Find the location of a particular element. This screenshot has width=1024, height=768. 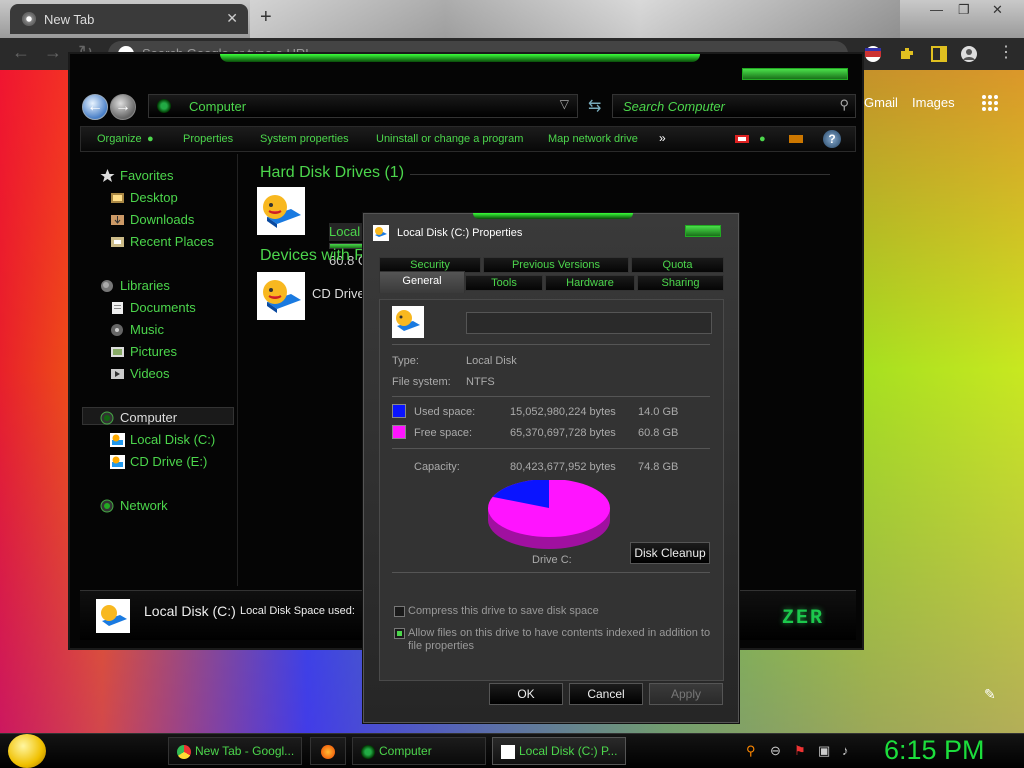

tab-hardware: Hardware is located at coordinates (590, 283).